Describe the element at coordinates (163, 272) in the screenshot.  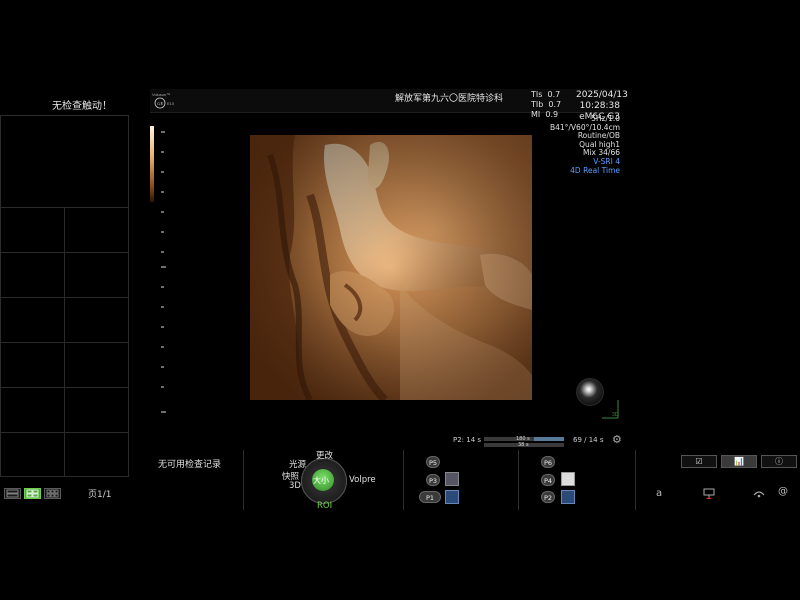
I see `depth-ruler` at that location.